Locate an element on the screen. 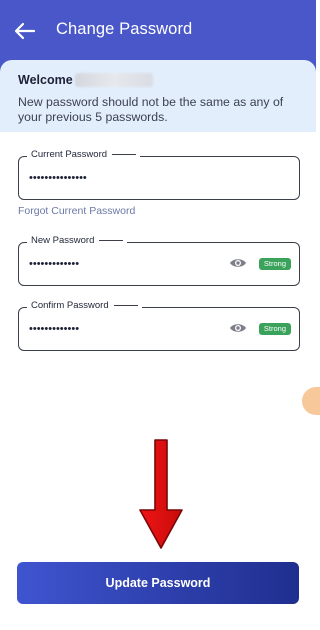  confirm-password-field: Confirm Password ••••••••••••• Strong is located at coordinates (159, 325).